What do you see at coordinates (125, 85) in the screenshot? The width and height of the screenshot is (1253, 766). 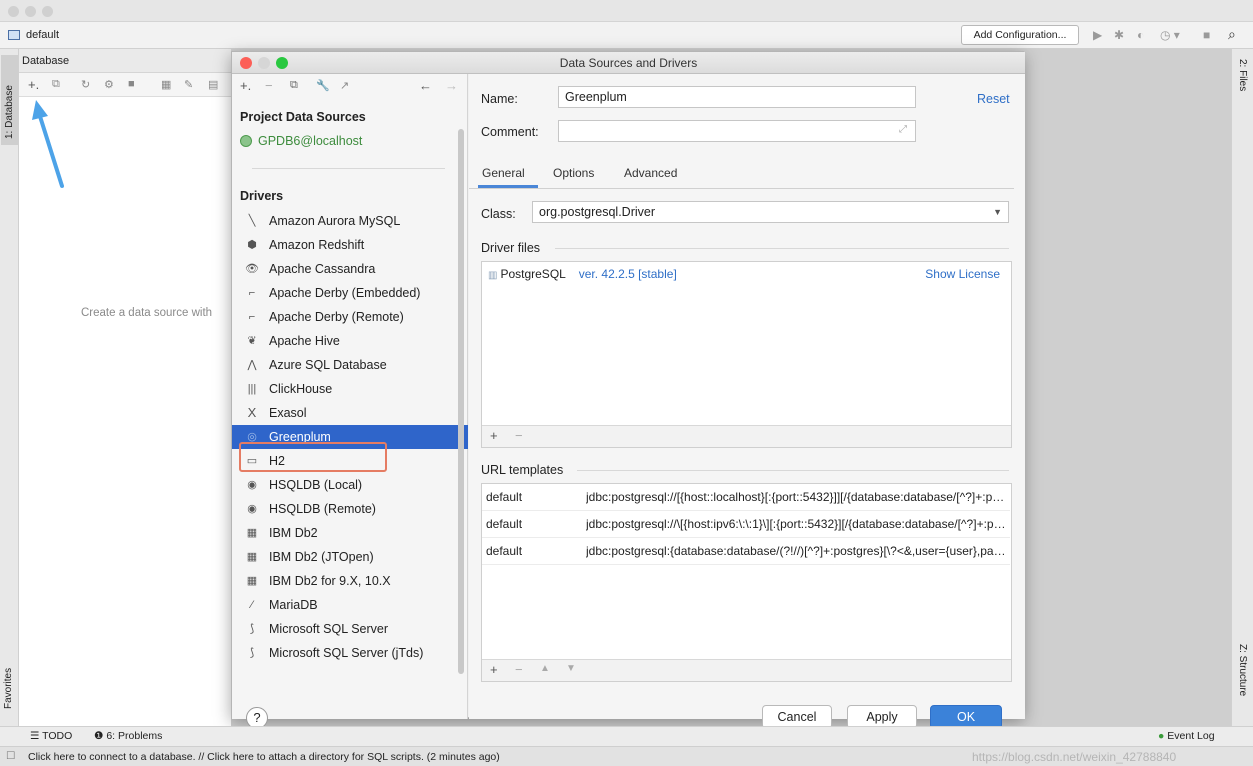 I see `database-panel-toolbar: +. ⧉ ↻ ⚙ ■ ▦ ✎ ▤` at bounding box center [125, 85].